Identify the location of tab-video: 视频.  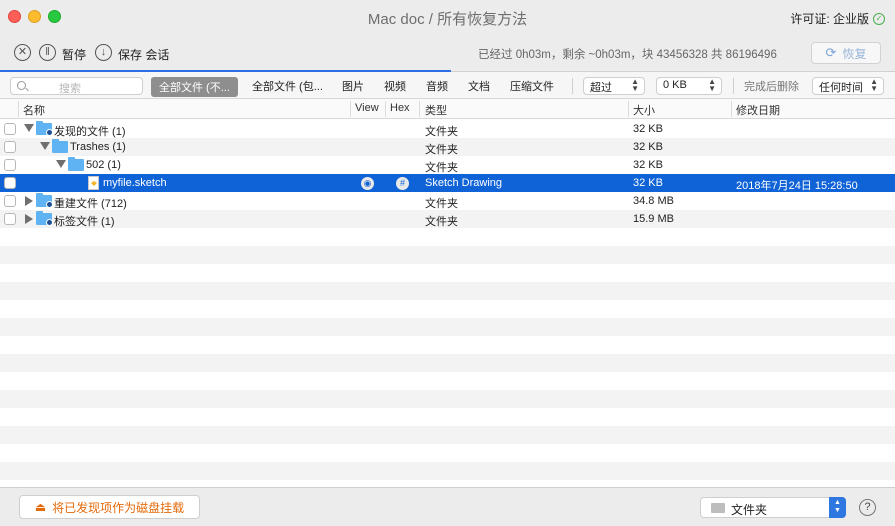
(395, 86).